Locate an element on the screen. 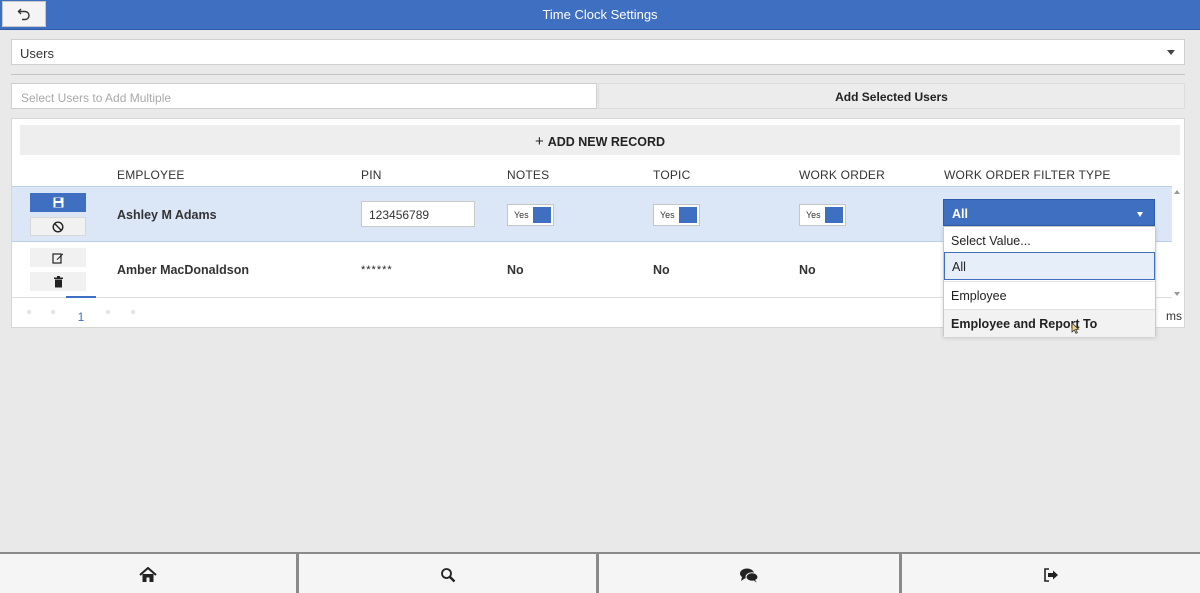 This screenshot has width=1200, height=593. home-icon is located at coordinates (148, 574).